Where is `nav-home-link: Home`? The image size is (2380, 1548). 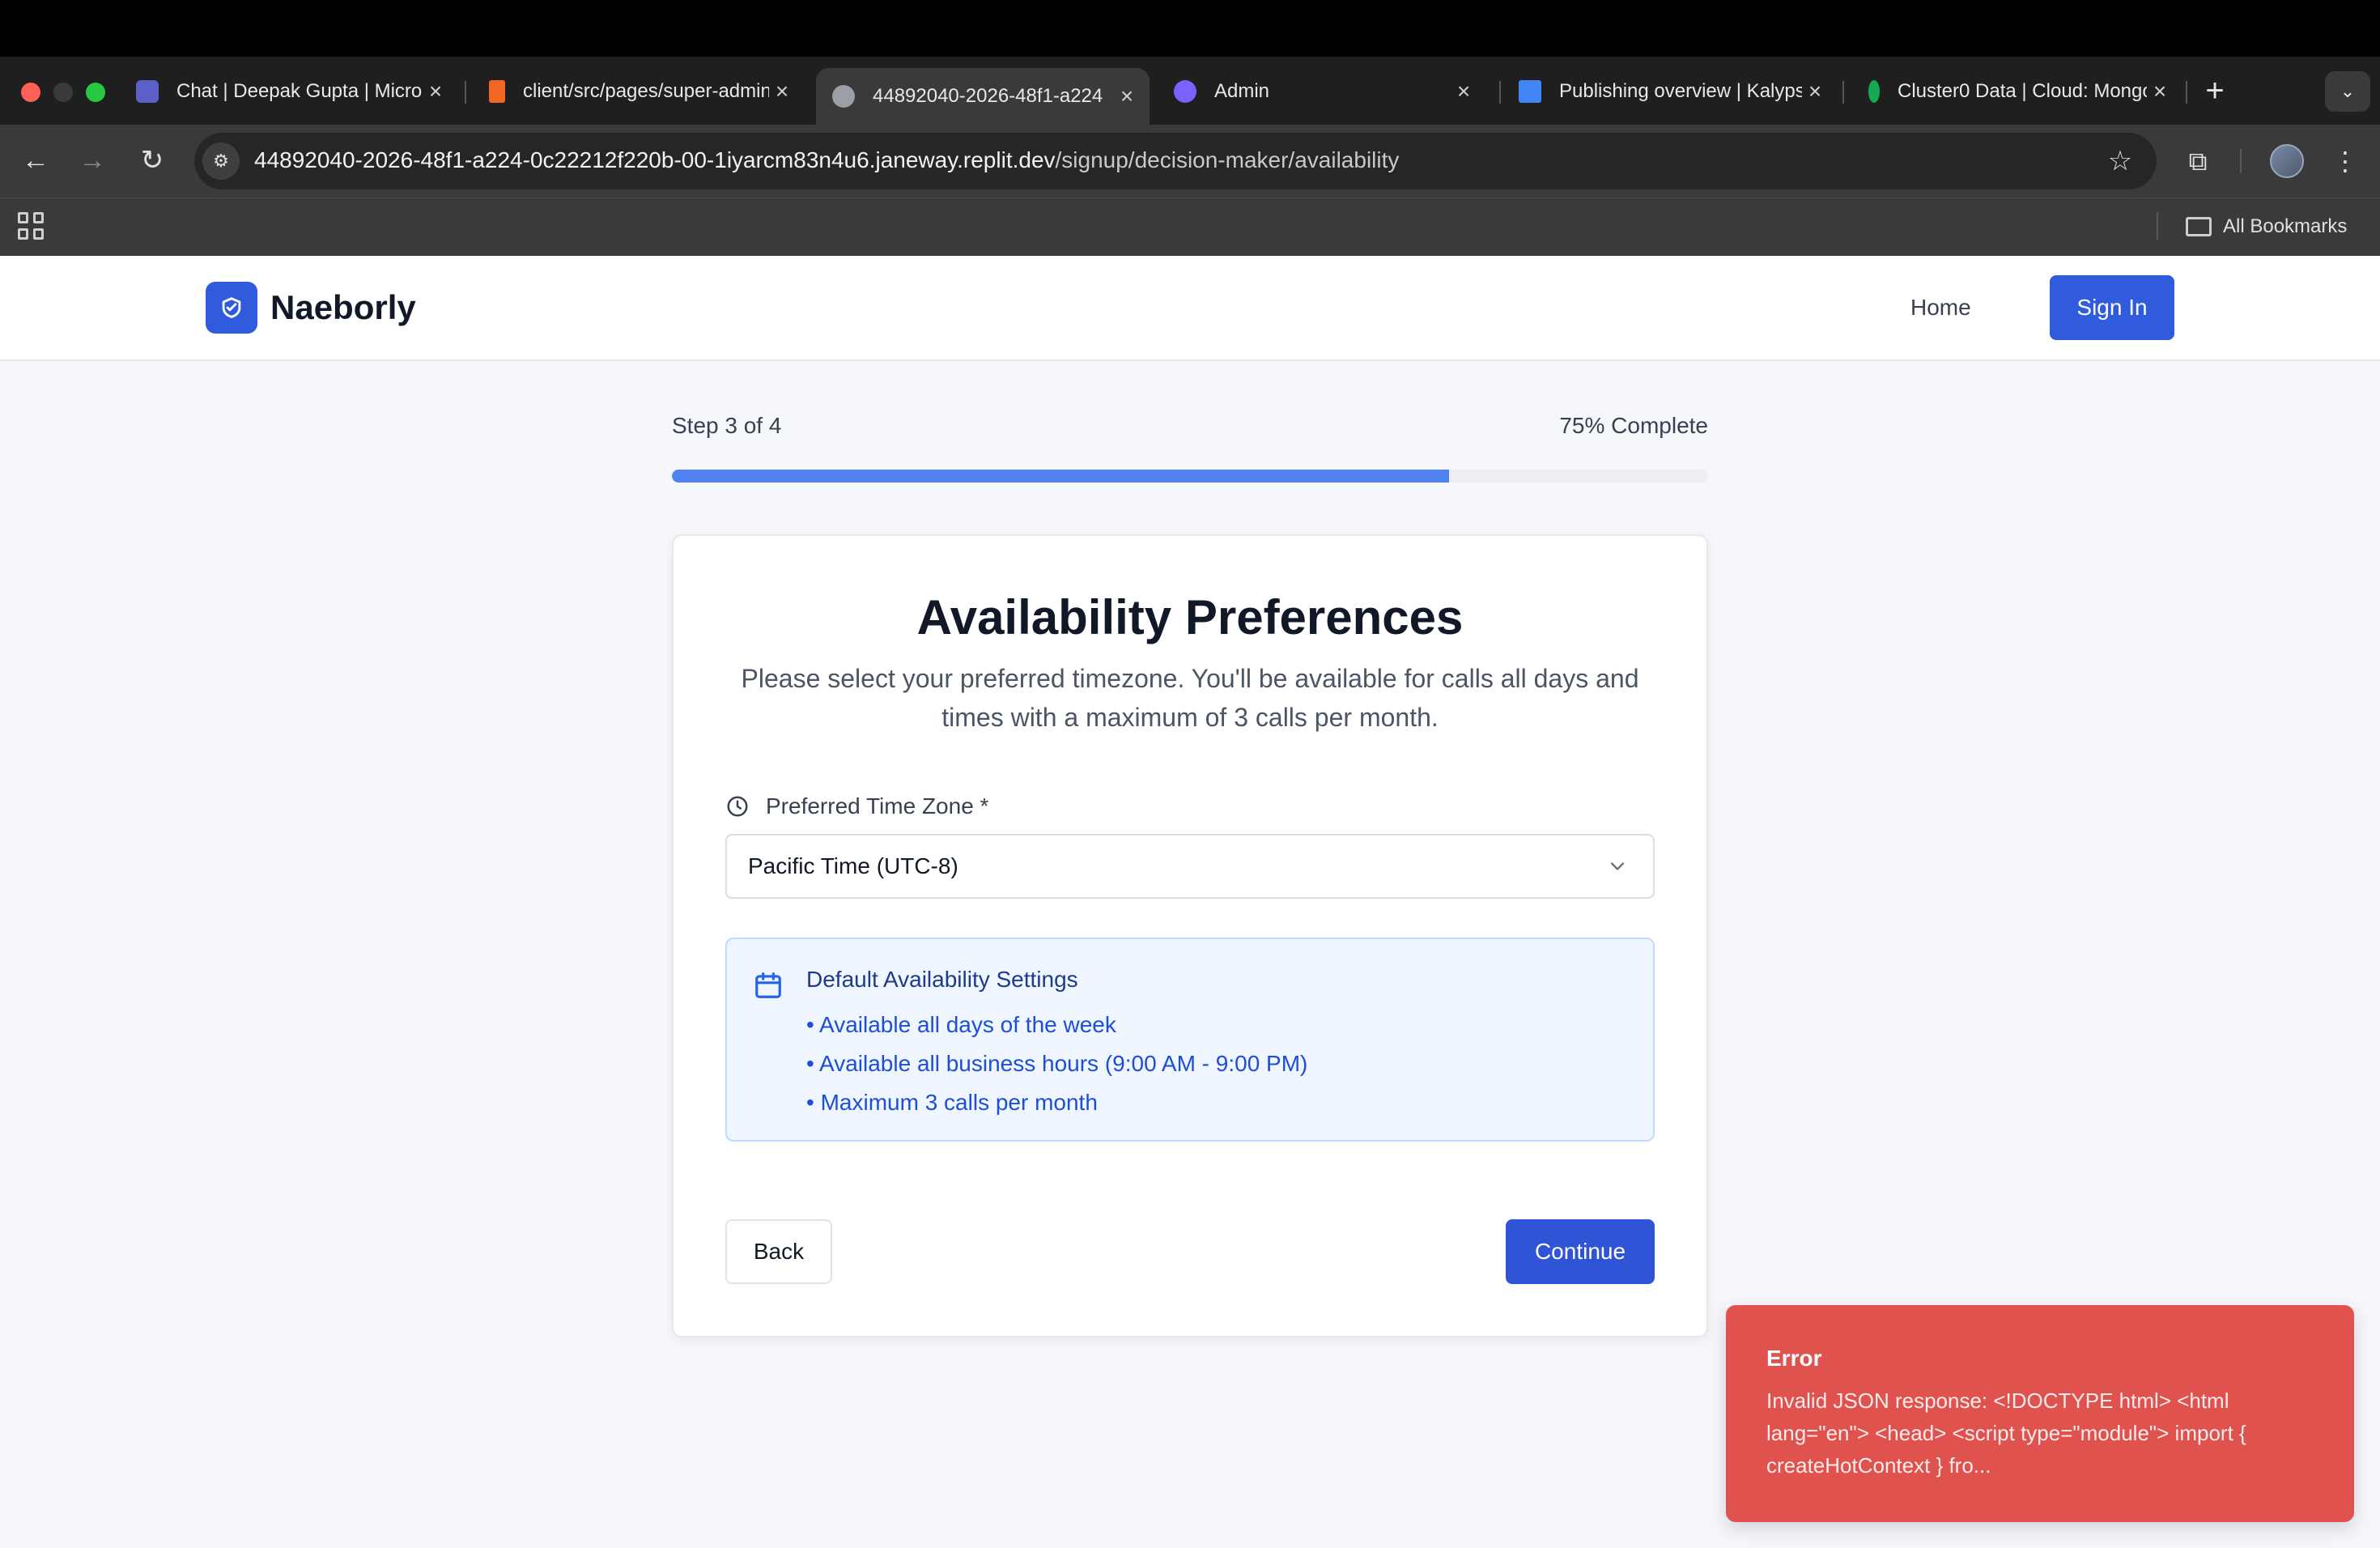 nav-home-link: Home is located at coordinates (1940, 307).